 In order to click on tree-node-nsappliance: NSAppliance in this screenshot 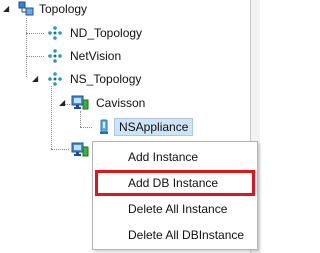, I will do `click(100, 127)`.